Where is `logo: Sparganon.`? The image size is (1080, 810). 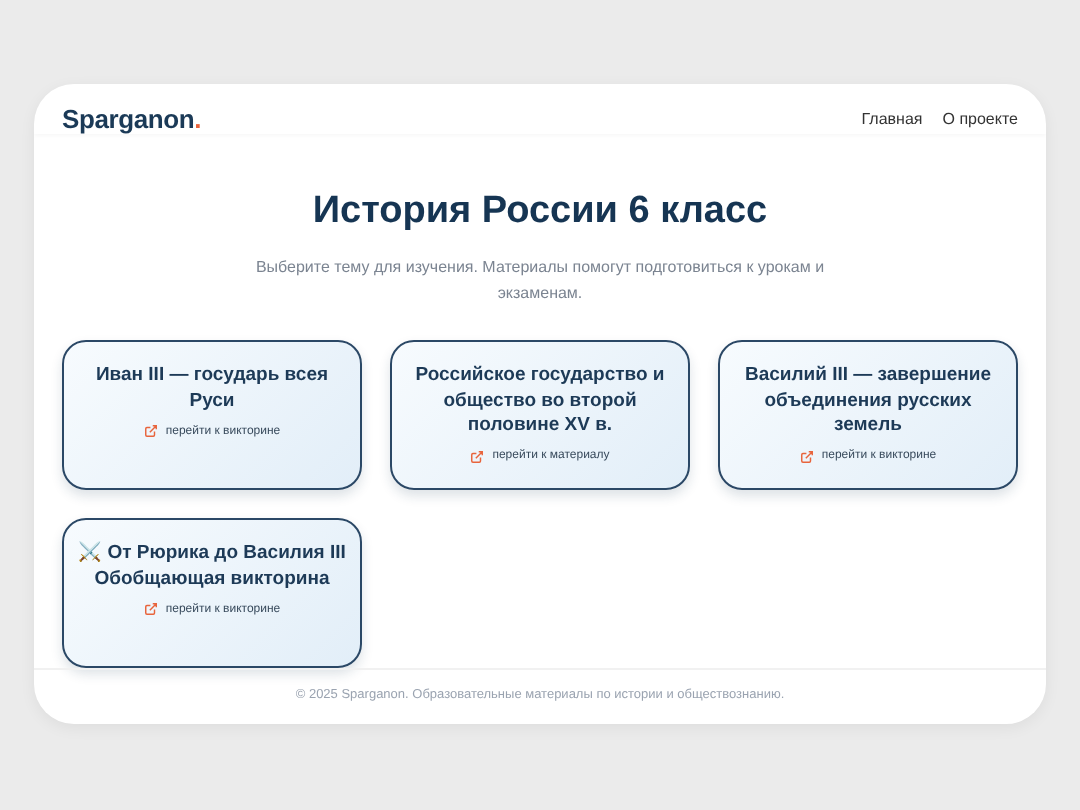
logo: Sparganon. is located at coordinates (132, 118).